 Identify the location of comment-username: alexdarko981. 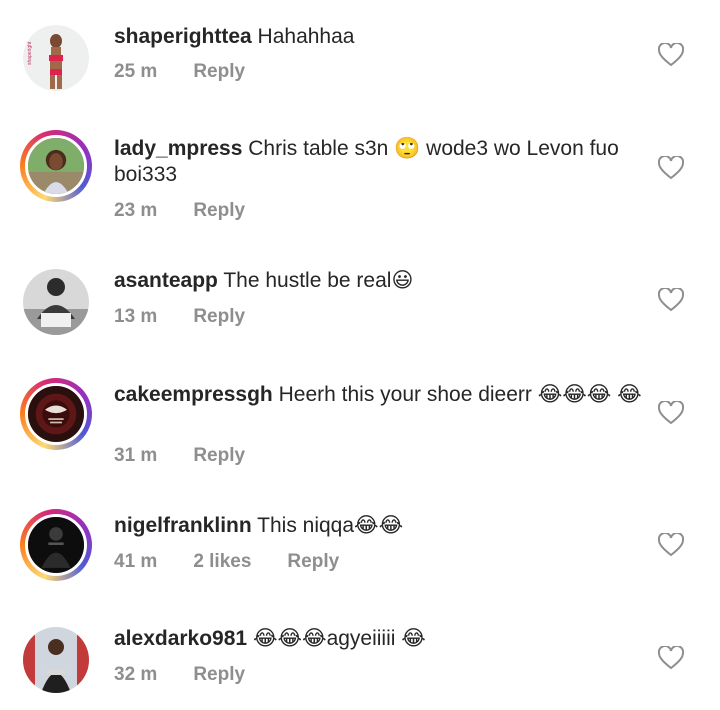
(180, 638).